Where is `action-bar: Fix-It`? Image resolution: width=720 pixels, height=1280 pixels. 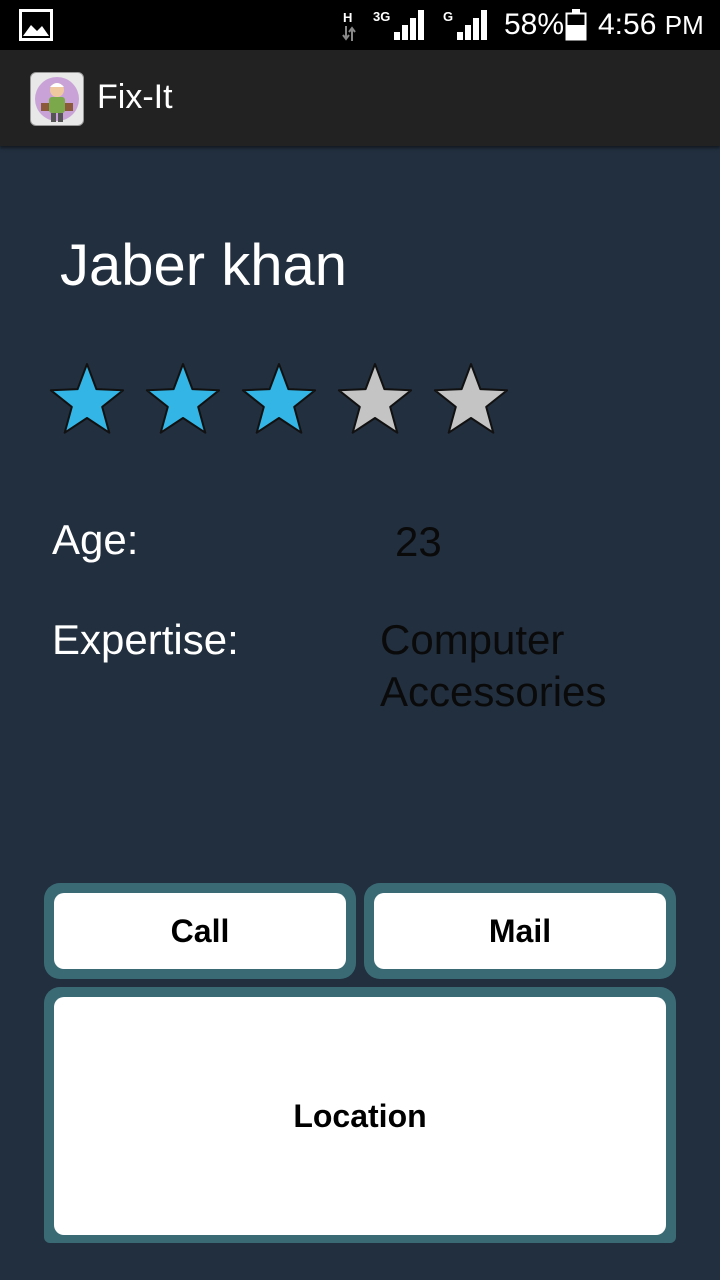 action-bar: Fix-It is located at coordinates (360, 98).